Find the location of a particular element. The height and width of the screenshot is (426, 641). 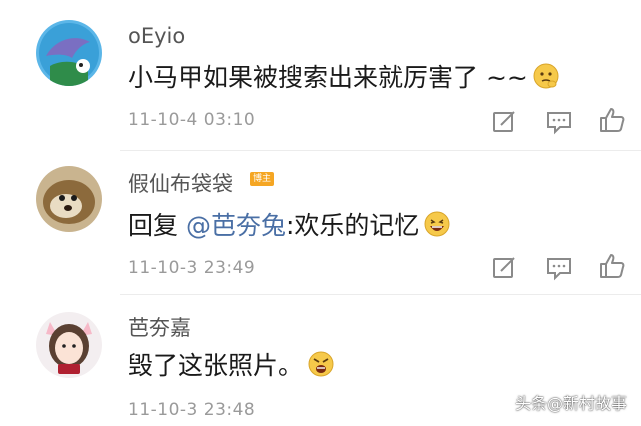

avatar-dolphin-icon is located at coordinates (69, 53).